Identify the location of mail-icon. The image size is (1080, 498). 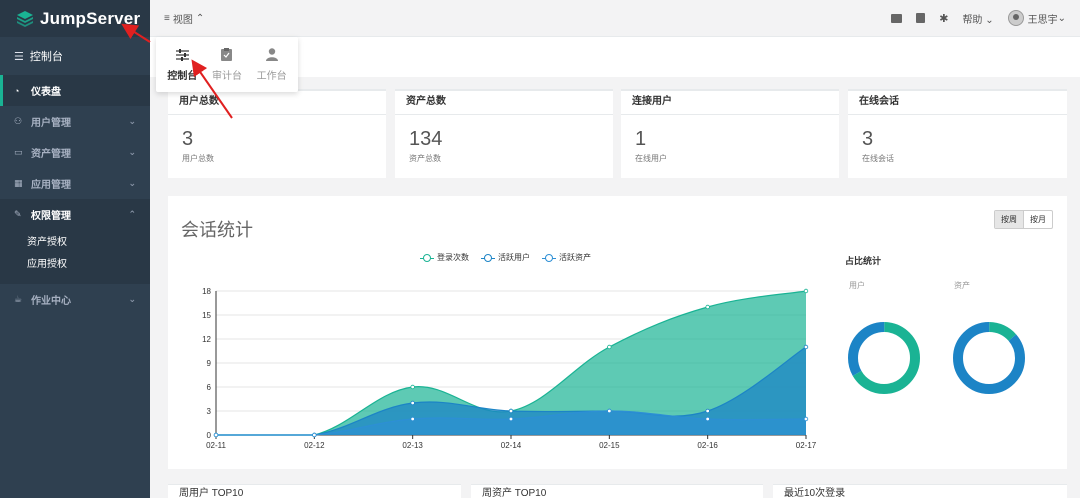
(897, 18).